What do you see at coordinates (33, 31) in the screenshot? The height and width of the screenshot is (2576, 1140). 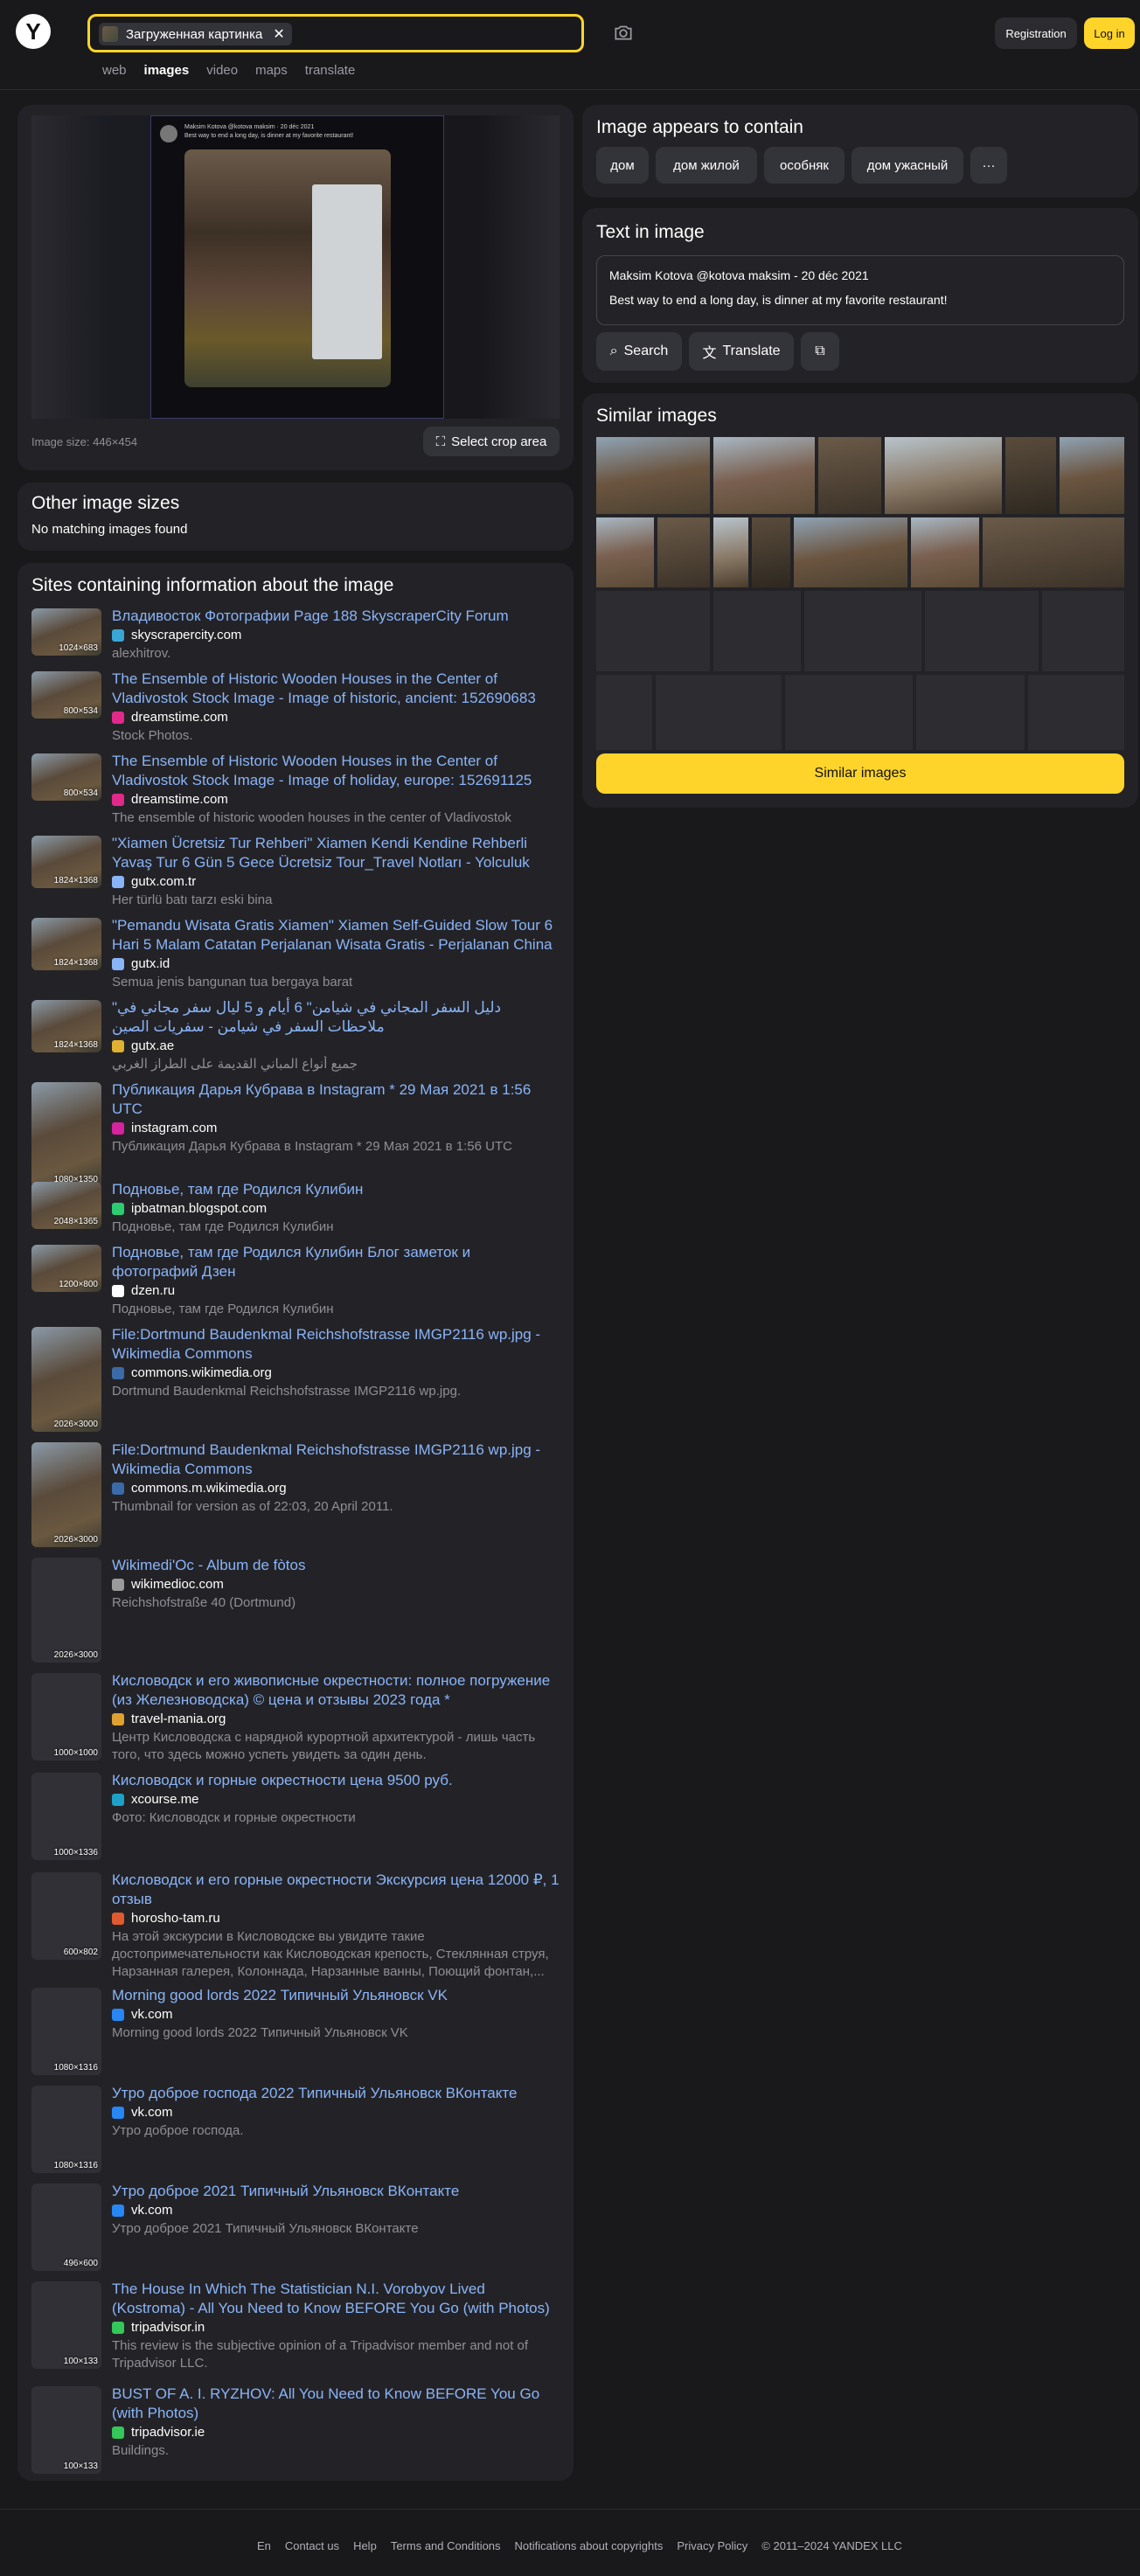 I see `yandex-logo: Y` at bounding box center [33, 31].